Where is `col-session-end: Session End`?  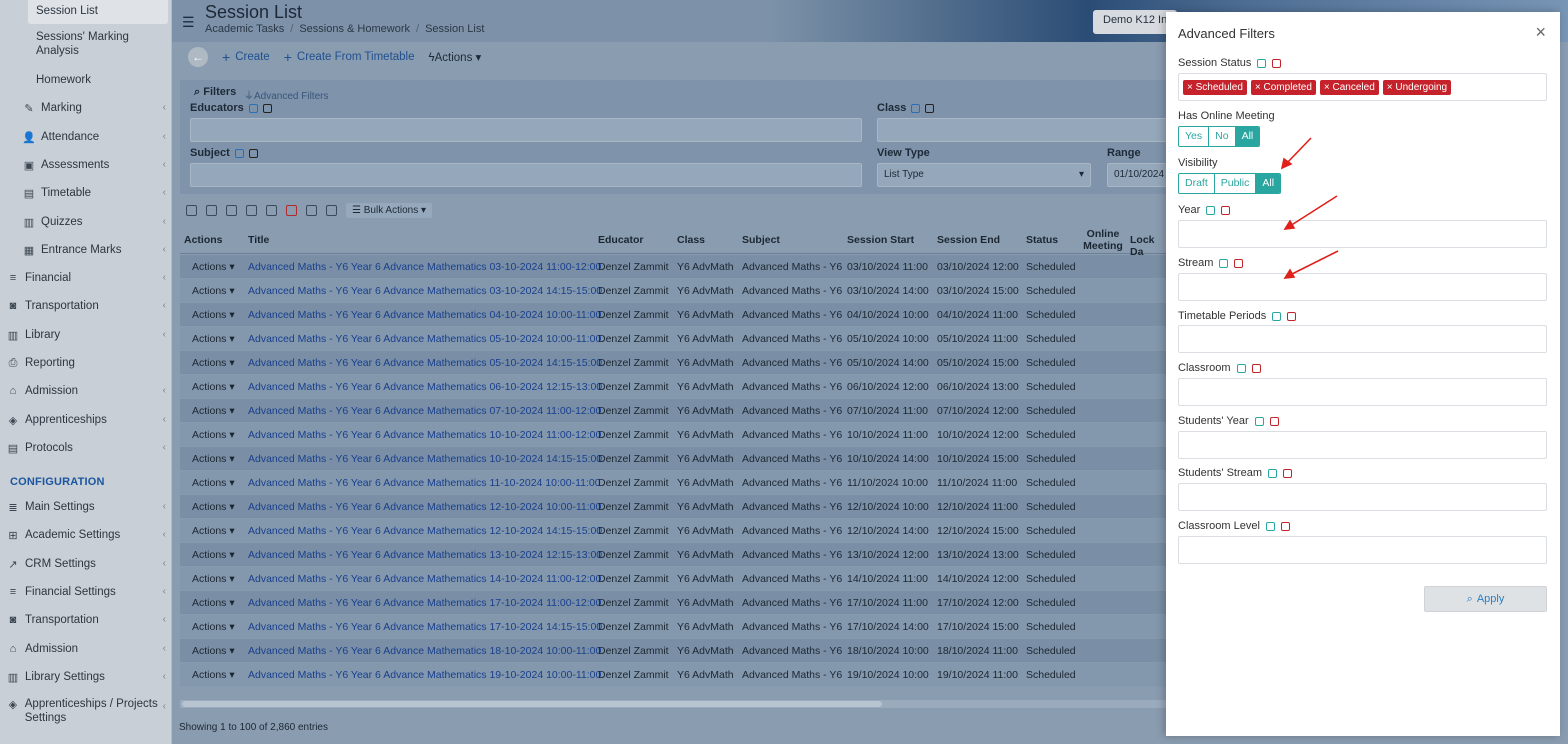
col-session-end: Session End is located at coordinates (968, 240).